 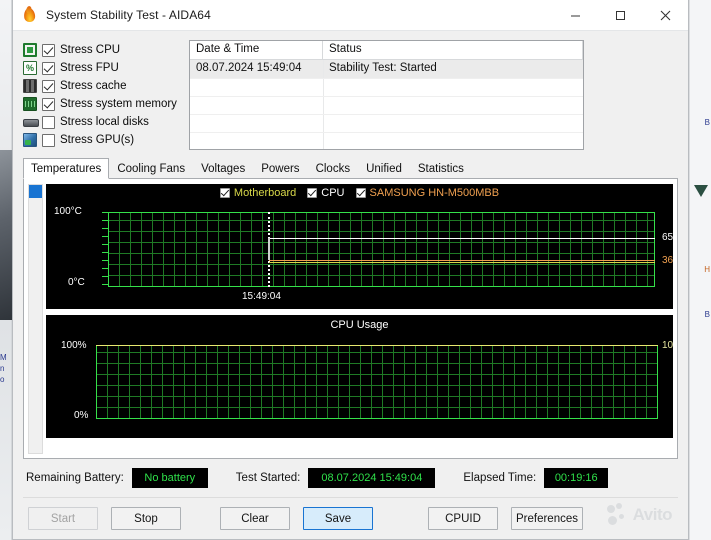 I want to click on series-line-cpu-ramp, so click(x=269, y=249).